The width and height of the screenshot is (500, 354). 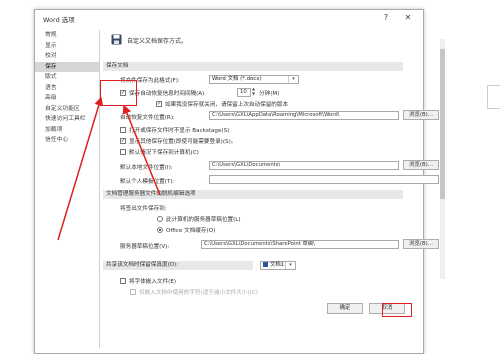 What do you see at coordinates (141, 150) in the screenshot?
I see `arrow-to-keep-version` at bounding box center [141, 150].